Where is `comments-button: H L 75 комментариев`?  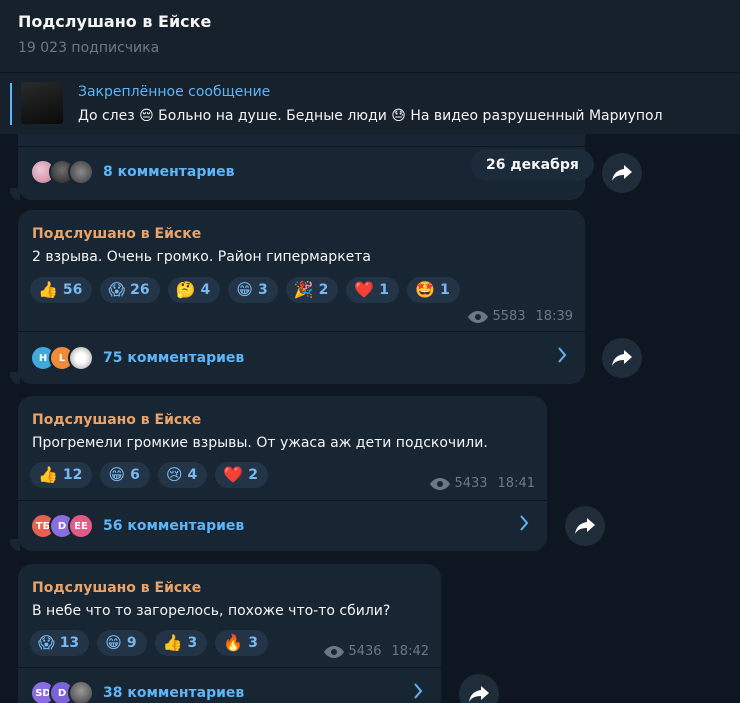
comments-button: H L 75 комментариев is located at coordinates (137, 358).